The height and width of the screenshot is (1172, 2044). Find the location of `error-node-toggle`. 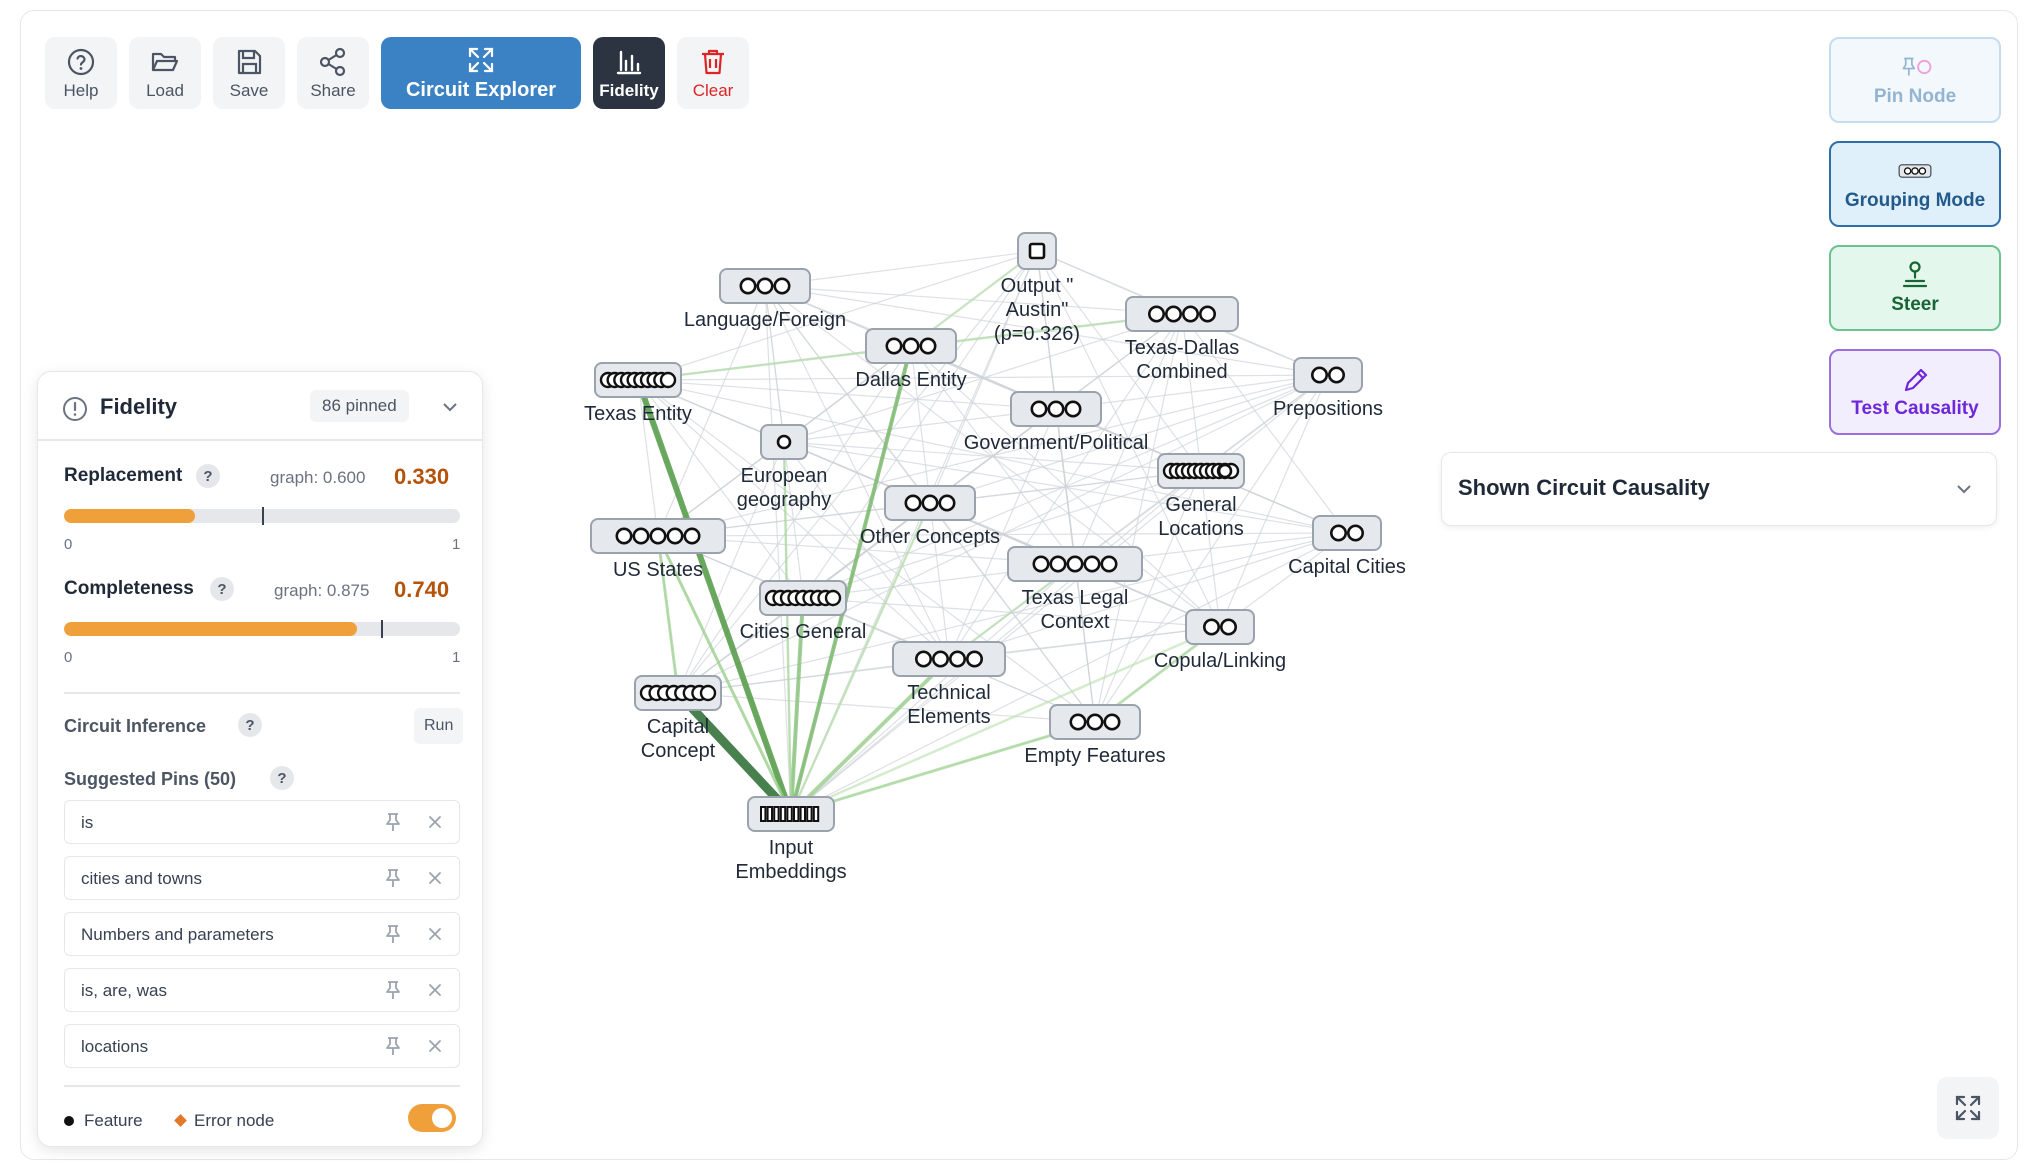

error-node-toggle is located at coordinates (432, 1118).